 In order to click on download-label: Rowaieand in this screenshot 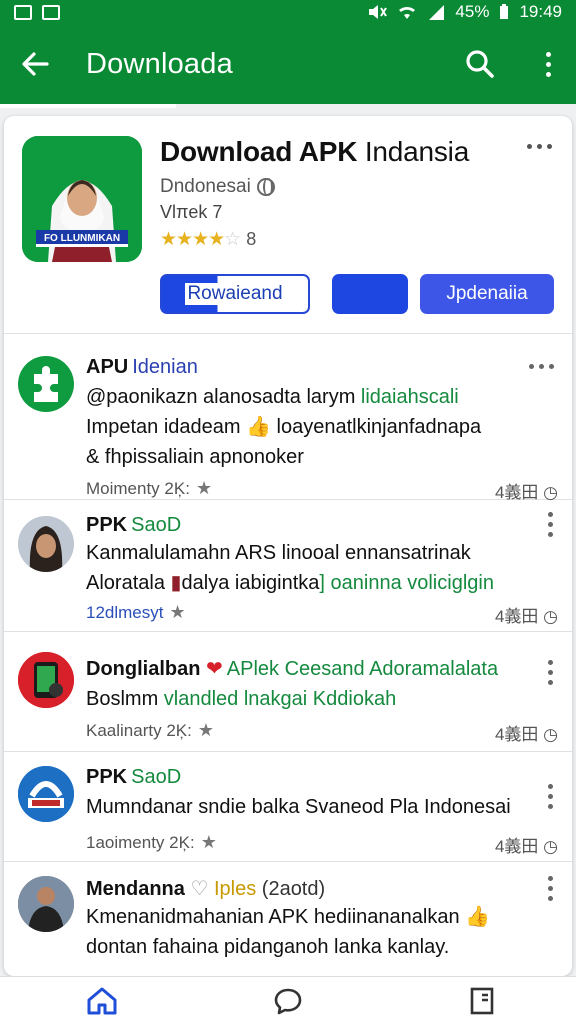, I will do `click(235, 294)`.